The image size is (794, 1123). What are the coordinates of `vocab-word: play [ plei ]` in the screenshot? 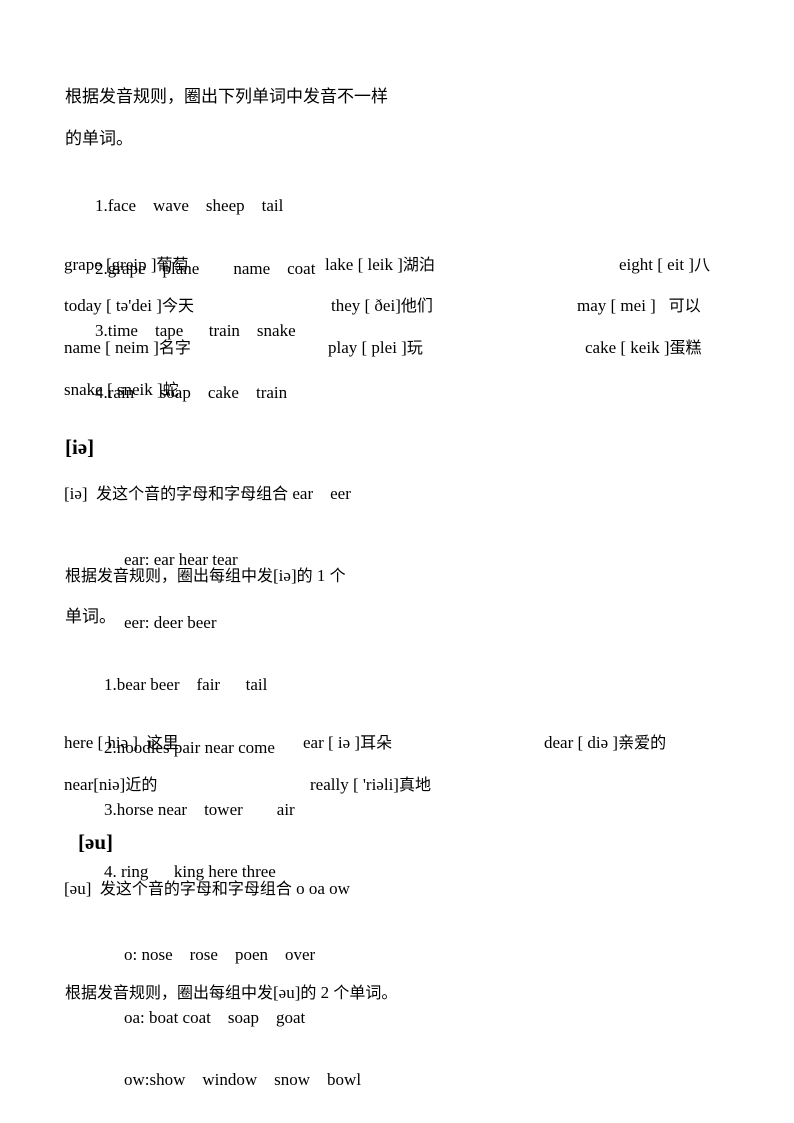 It's located at (367, 347).